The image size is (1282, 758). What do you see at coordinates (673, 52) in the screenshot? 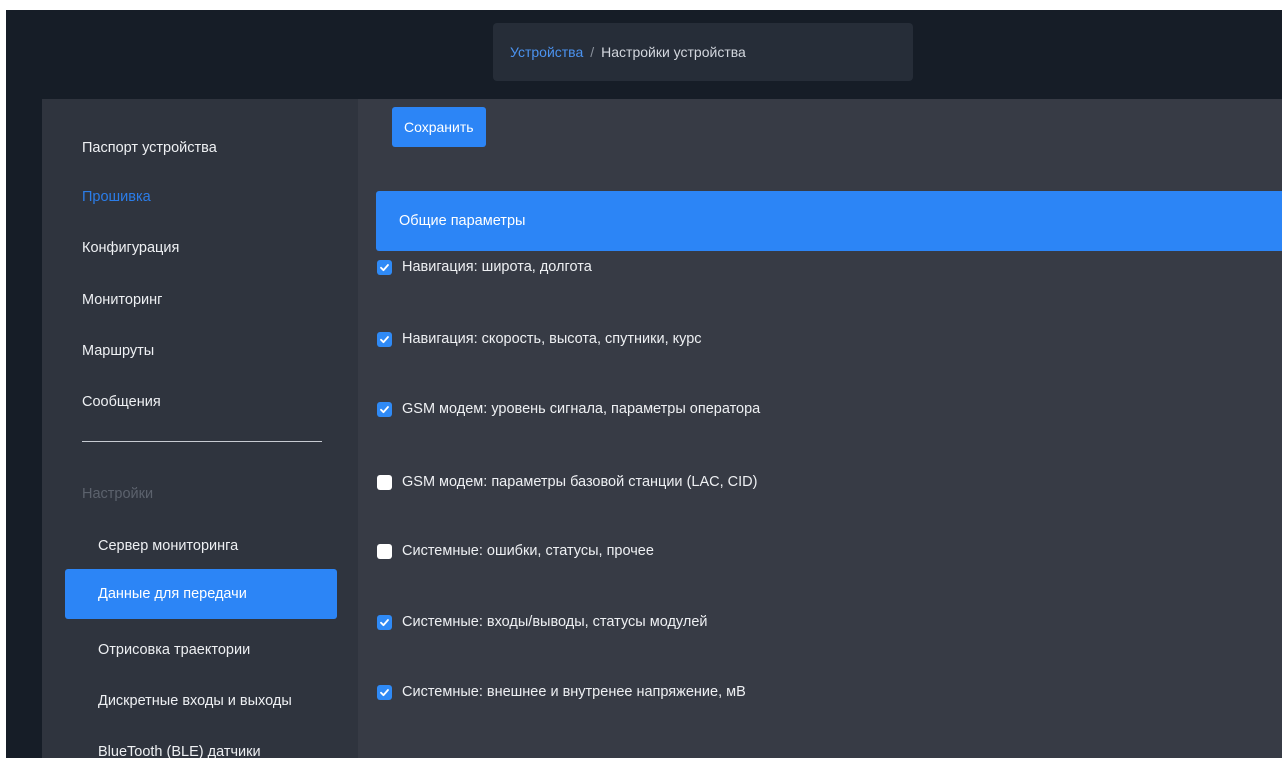
I see `breadcrumb-current: Настройки устройства` at bounding box center [673, 52].